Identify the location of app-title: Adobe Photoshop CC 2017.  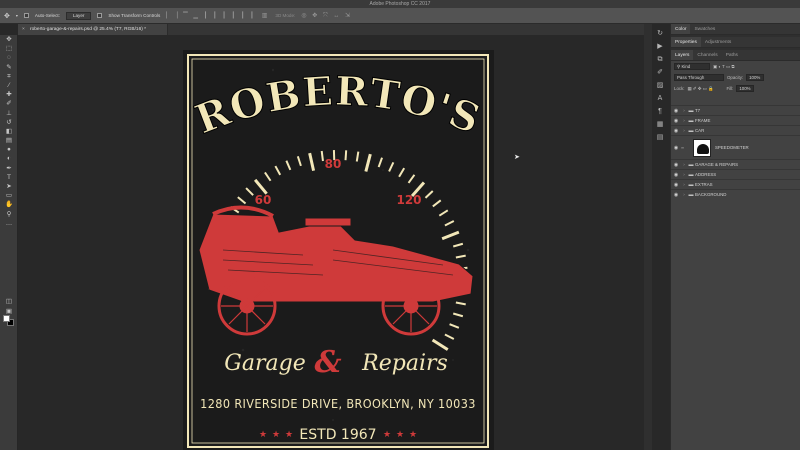
(400, 4).